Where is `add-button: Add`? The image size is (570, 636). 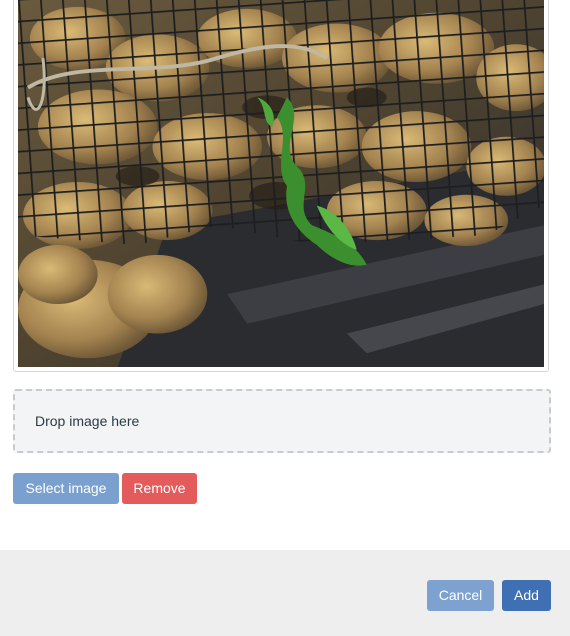 add-button: Add is located at coordinates (526, 595).